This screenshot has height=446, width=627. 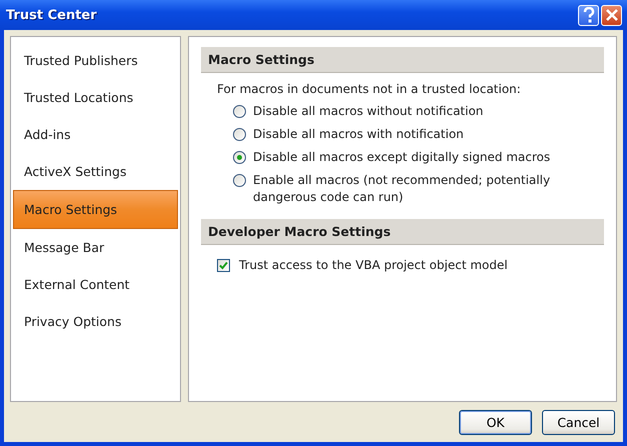 I want to click on sidebar-item: Macro Settings, so click(x=95, y=209).